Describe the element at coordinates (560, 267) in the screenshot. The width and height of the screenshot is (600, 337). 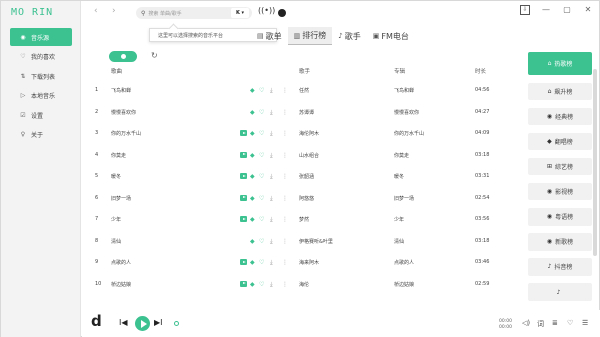
I see `chart-item: ♪ 抖音榜` at that location.